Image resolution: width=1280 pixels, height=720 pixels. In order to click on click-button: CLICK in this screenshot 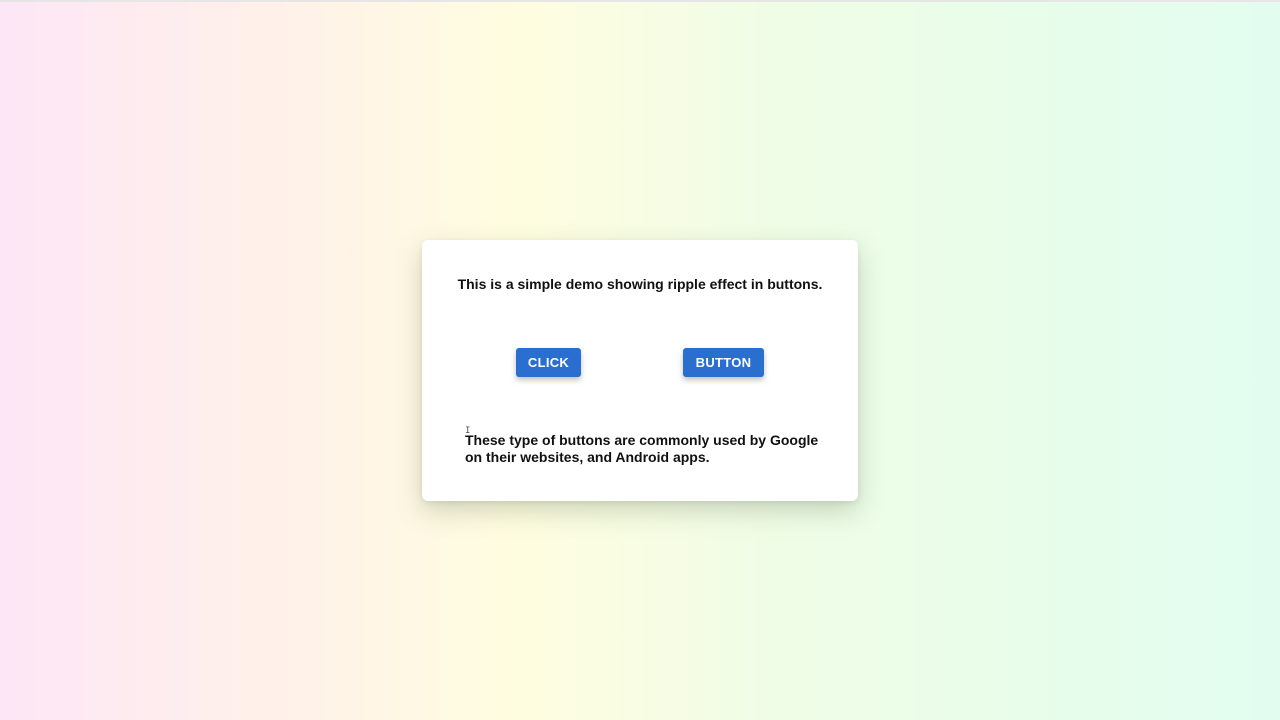, I will do `click(548, 362)`.